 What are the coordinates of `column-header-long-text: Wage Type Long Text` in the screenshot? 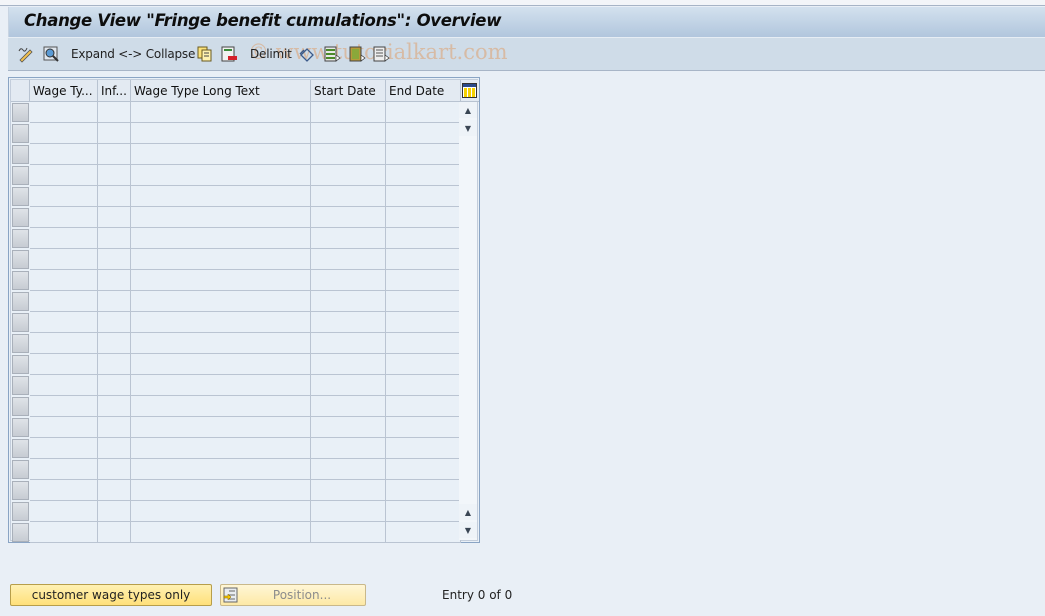 It's located at (221, 91).